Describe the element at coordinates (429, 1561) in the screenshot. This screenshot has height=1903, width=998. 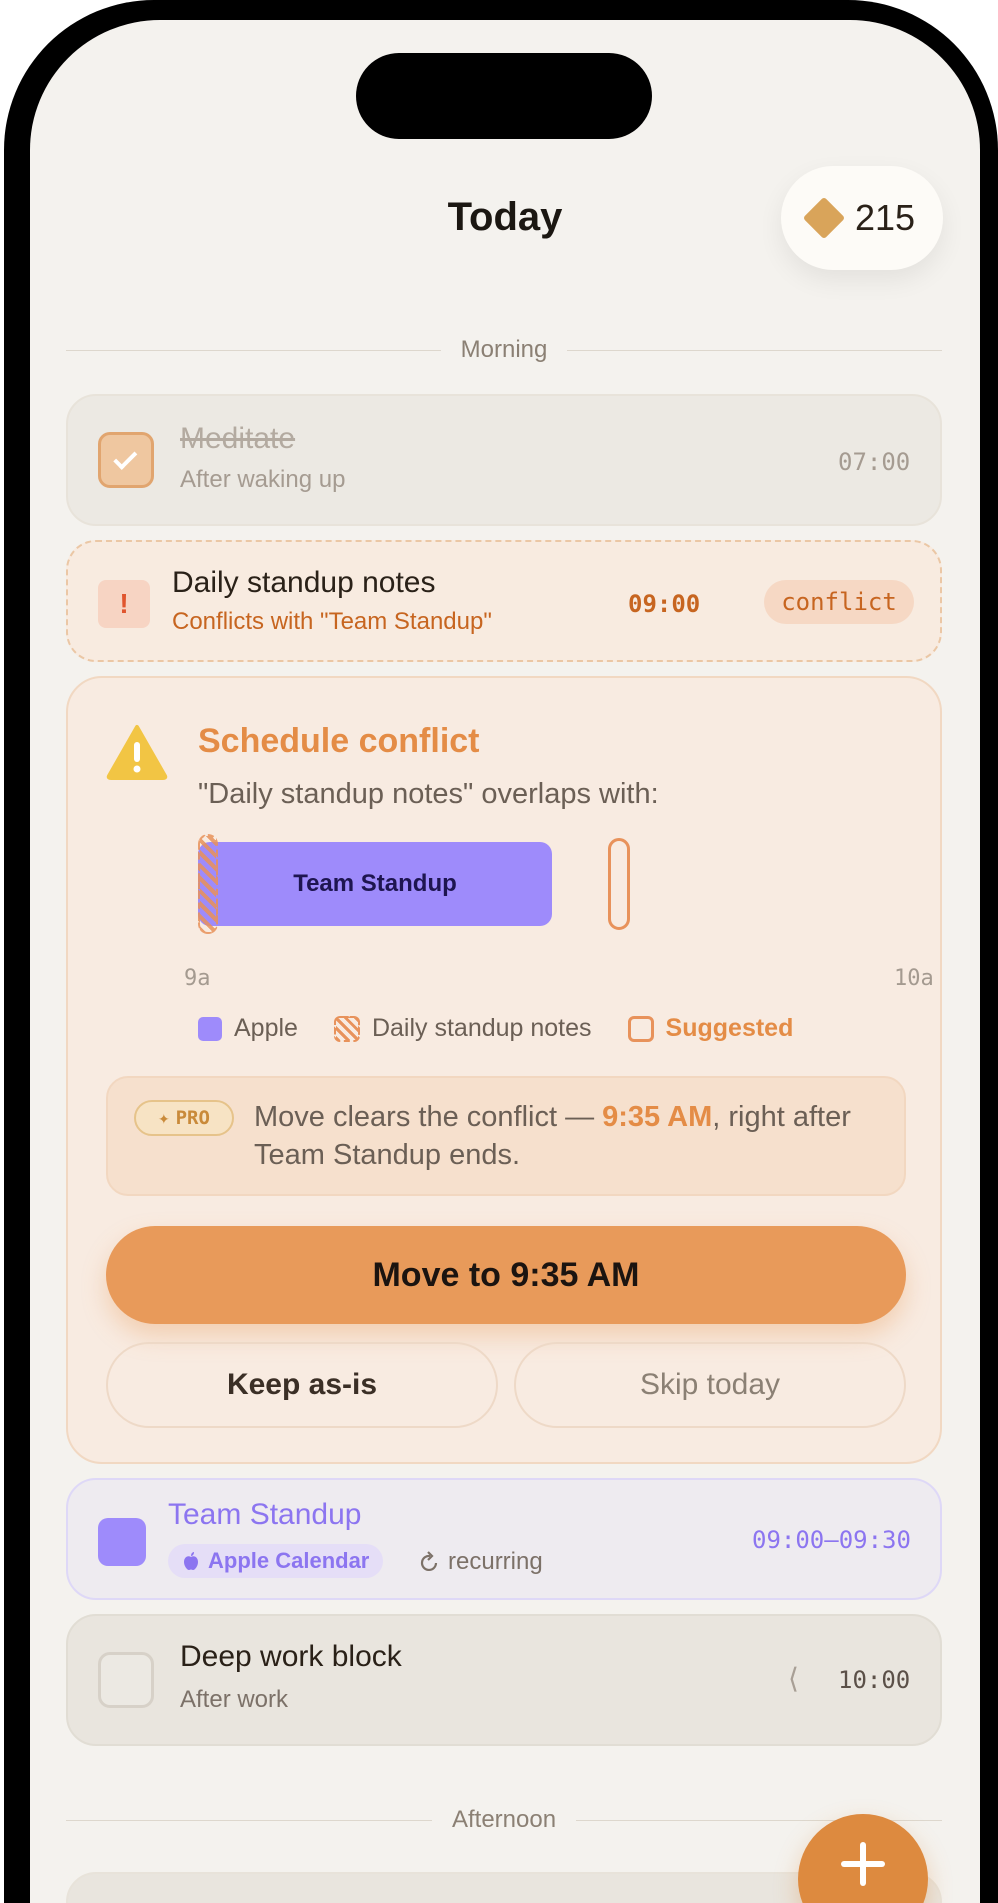
I see `refresh-icon` at that location.